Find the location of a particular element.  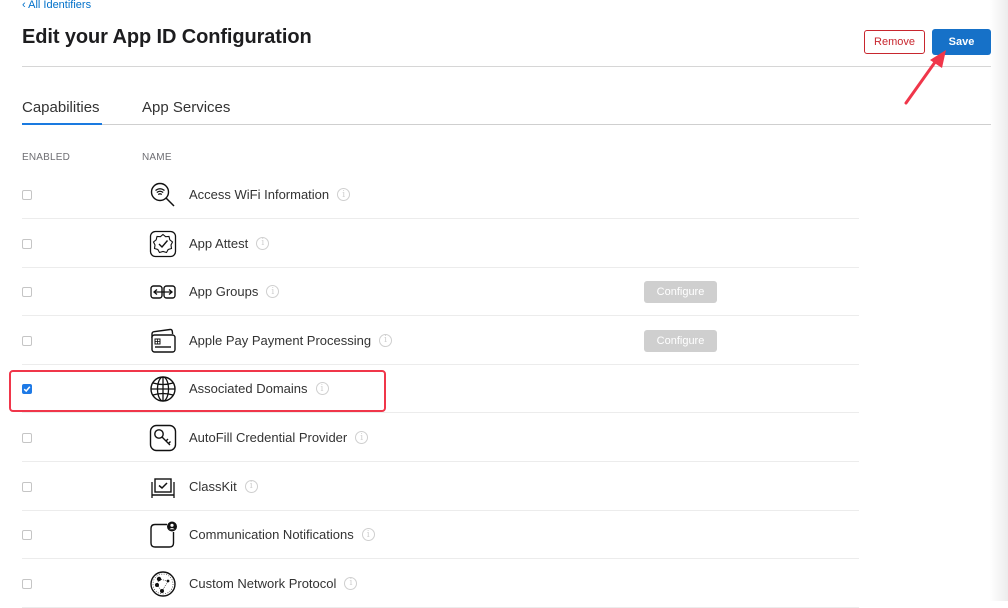

page-edge-shadow is located at coordinates (999, 300).